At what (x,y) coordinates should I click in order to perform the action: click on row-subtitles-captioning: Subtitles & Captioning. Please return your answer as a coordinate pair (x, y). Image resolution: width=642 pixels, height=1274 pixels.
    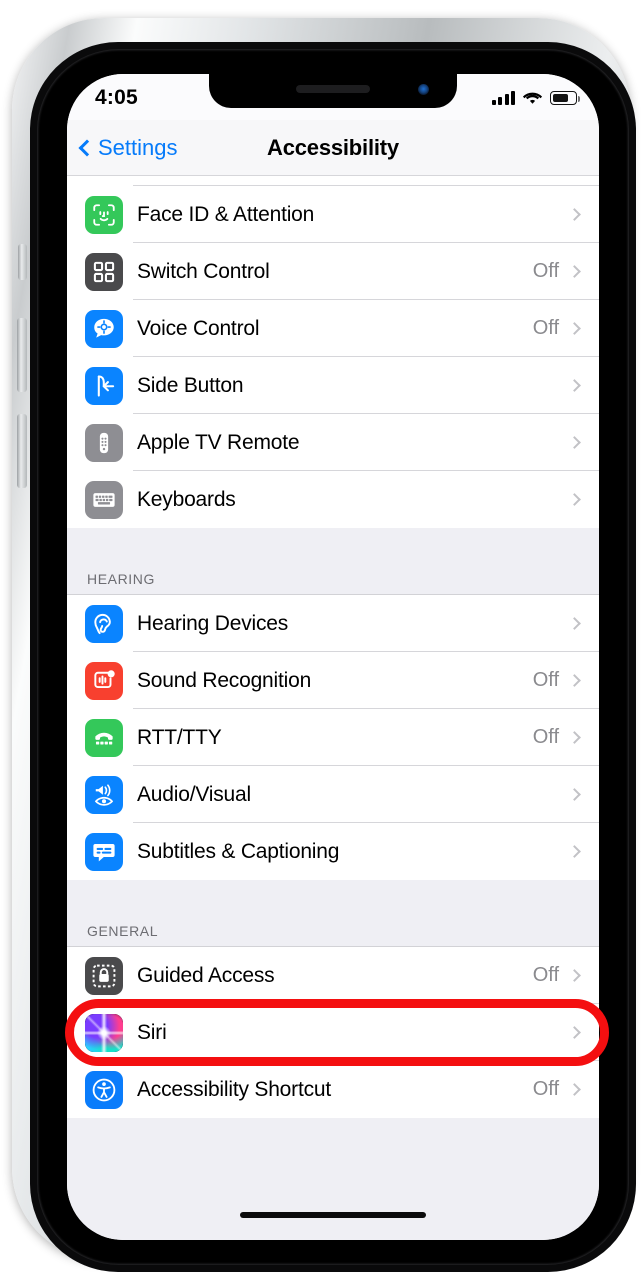
    Looking at the image, I should click on (333, 851).